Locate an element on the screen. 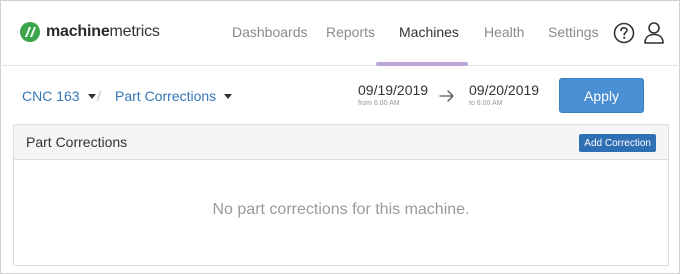 Image resolution: width=680 pixels, height=274 pixels. user-icon is located at coordinates (654, 33).